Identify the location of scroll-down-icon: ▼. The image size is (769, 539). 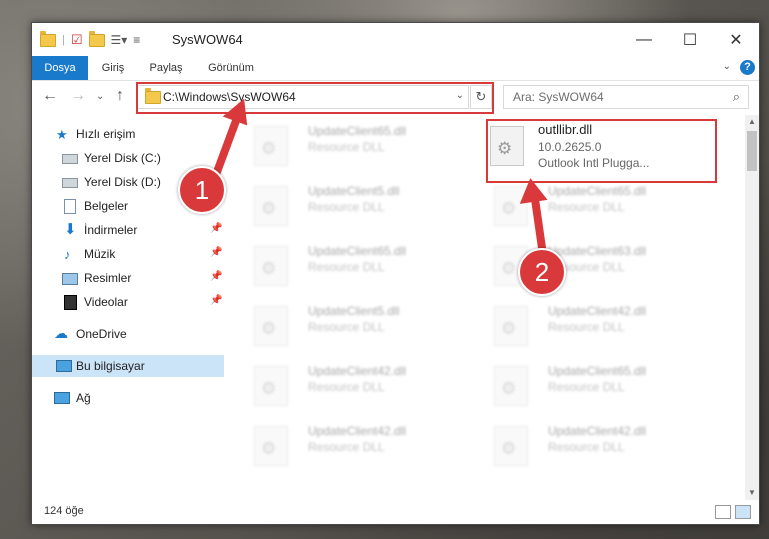
(752, 493).